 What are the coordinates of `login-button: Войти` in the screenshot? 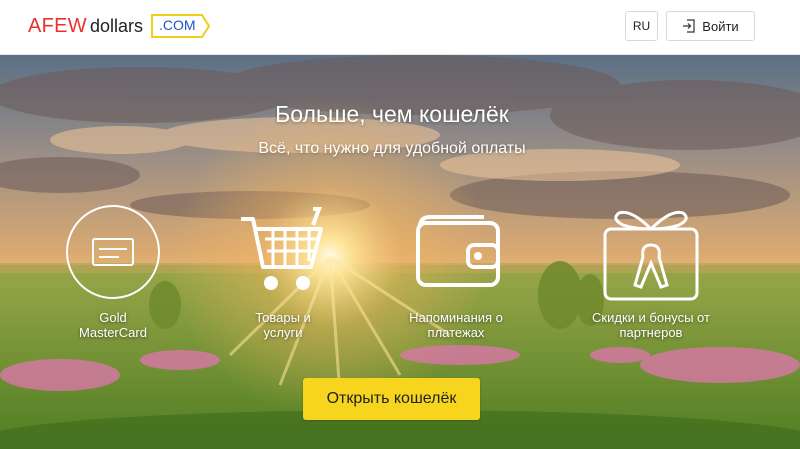 It's located at (710, 26).